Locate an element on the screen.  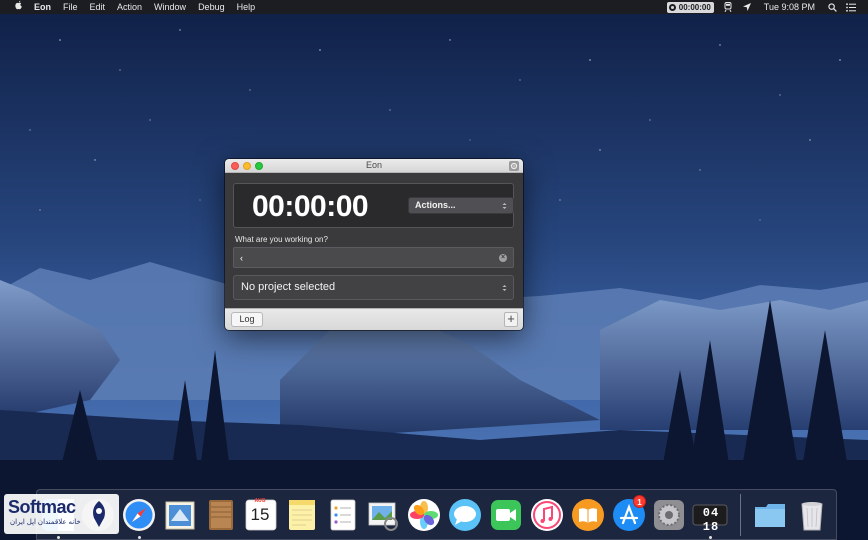
menu-window: Window is located at coordinates (170, 7).